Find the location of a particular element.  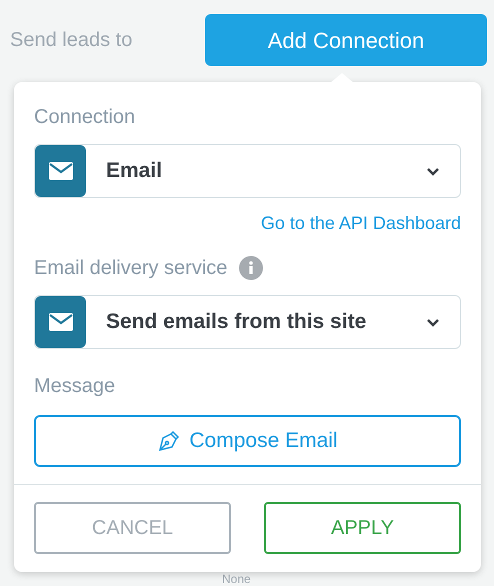

section-label: Message is located at coordinates (75, 386).